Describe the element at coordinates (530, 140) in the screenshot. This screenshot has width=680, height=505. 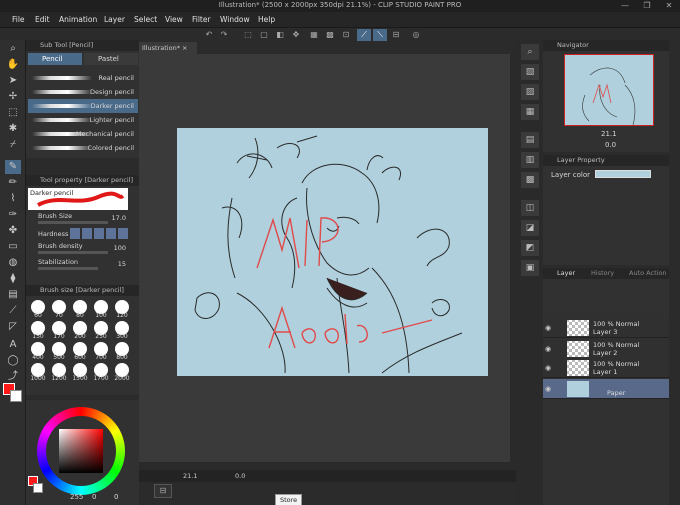
I see `material-dock-icon-4: ▤` at that location.